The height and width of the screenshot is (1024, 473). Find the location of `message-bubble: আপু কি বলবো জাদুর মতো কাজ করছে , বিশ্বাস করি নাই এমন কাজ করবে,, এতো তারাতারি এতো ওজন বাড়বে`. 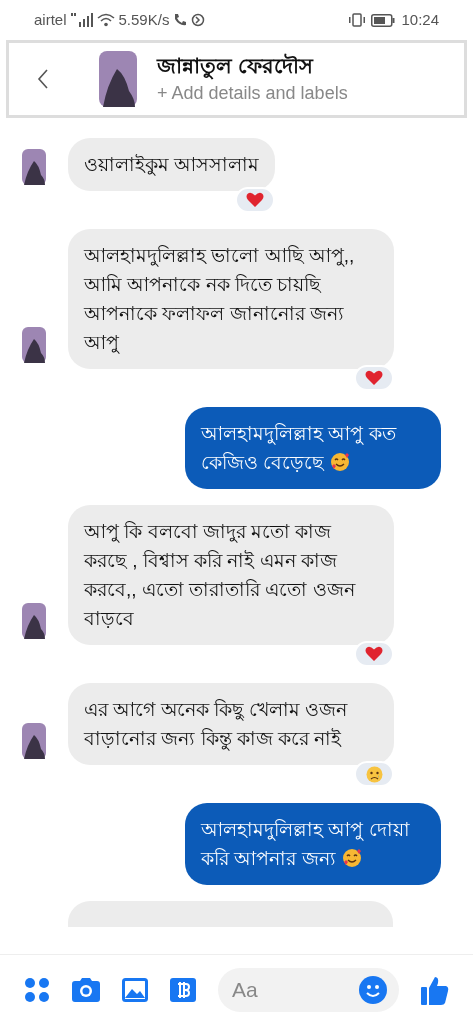

message-bubble: আপু কি বলবো জাদুর মতো কাজ করছে , বিশ্বাস করি নাই এমন কাজ করবে,, এতো তারাতারি এতো ওজন বাড়বে is located at coordinates (231, 575).